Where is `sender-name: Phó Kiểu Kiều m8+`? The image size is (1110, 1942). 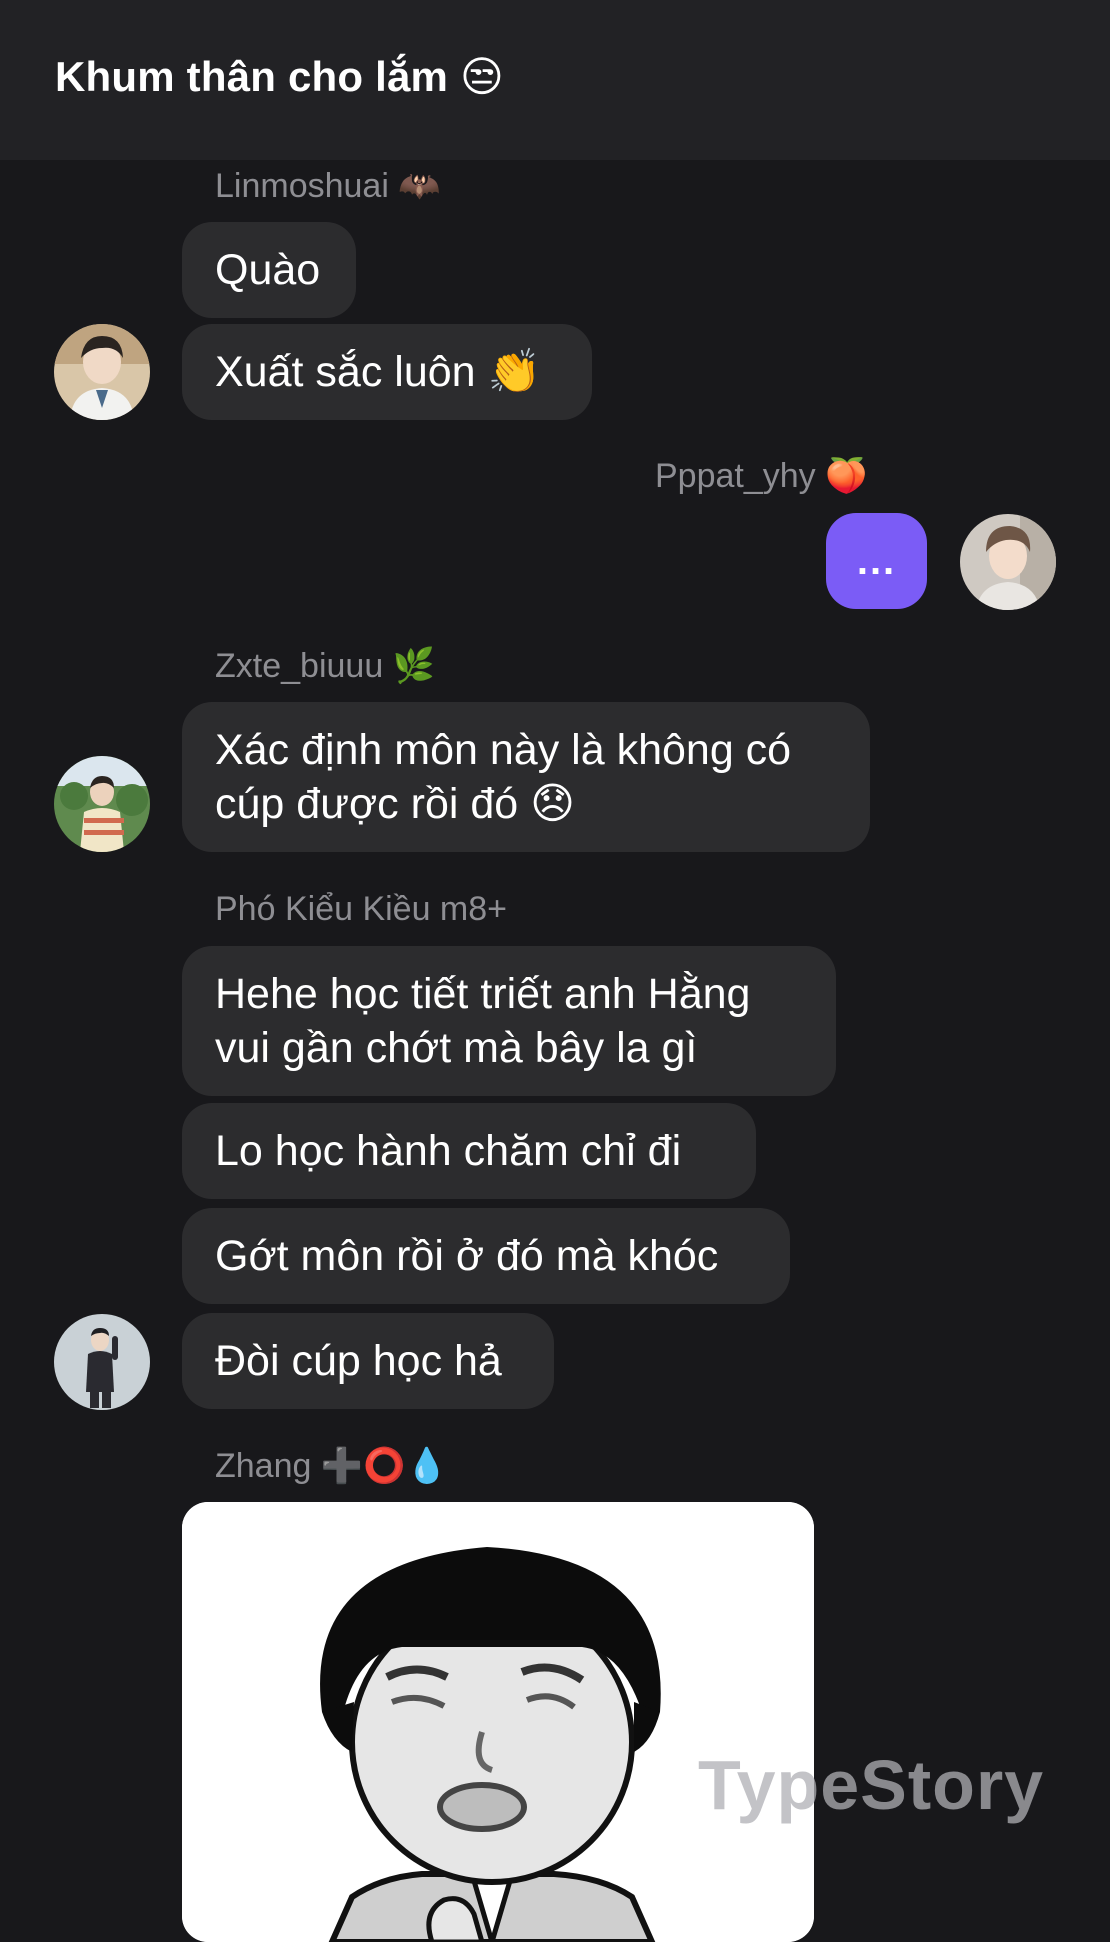 sender-name: Phó Kiểu Kiều m8+ is located at coordinates (361, 909).